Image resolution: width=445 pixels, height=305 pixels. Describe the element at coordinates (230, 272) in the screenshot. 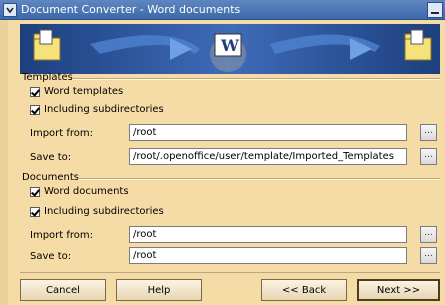

I see `button-divider` at that location.